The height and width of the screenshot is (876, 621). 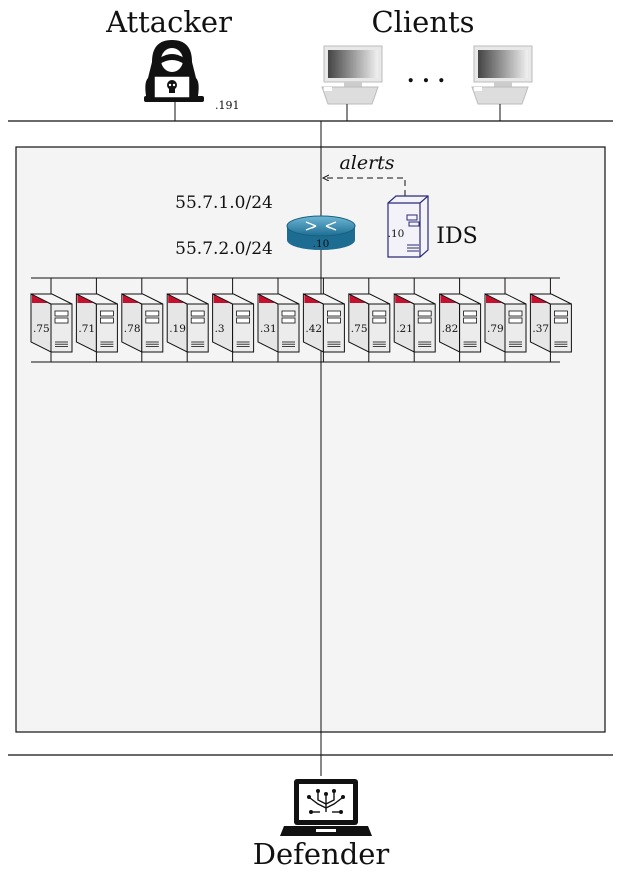 I want to click on hacker-icon, so click(x=174, y=71).